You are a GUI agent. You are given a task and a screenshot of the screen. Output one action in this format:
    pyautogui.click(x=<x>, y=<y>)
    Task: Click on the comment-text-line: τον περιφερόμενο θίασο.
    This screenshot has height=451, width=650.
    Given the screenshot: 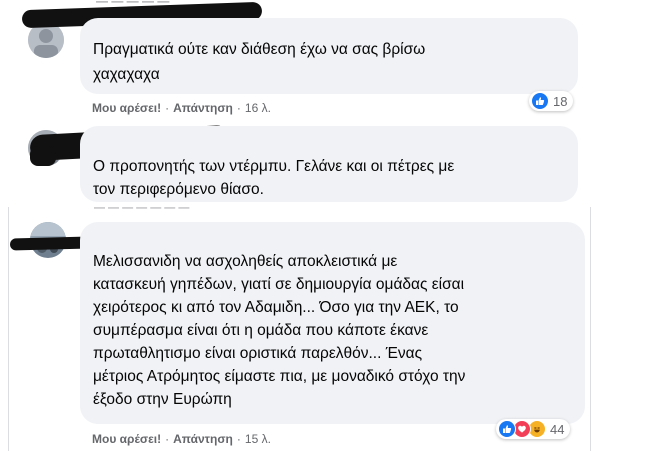 What is the action you would take?
    pyautogui.click(x=178, y=189)
    